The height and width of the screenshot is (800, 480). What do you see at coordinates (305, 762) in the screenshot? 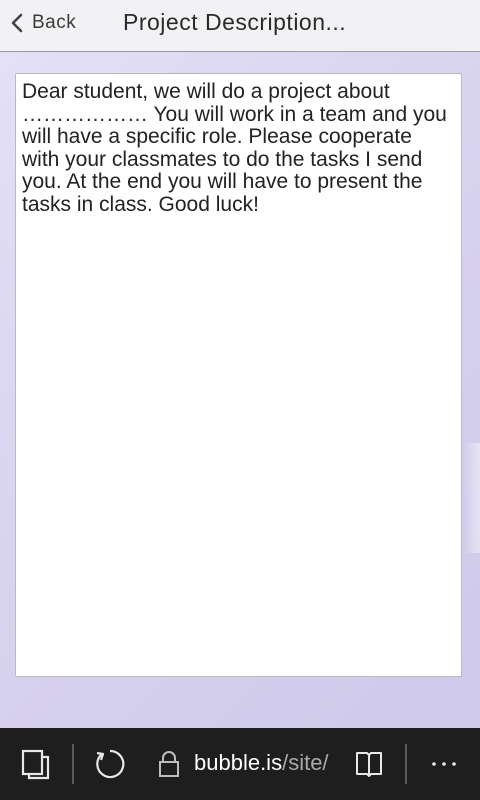
I see `url-path: /site/` at bounding box center [305, 762].